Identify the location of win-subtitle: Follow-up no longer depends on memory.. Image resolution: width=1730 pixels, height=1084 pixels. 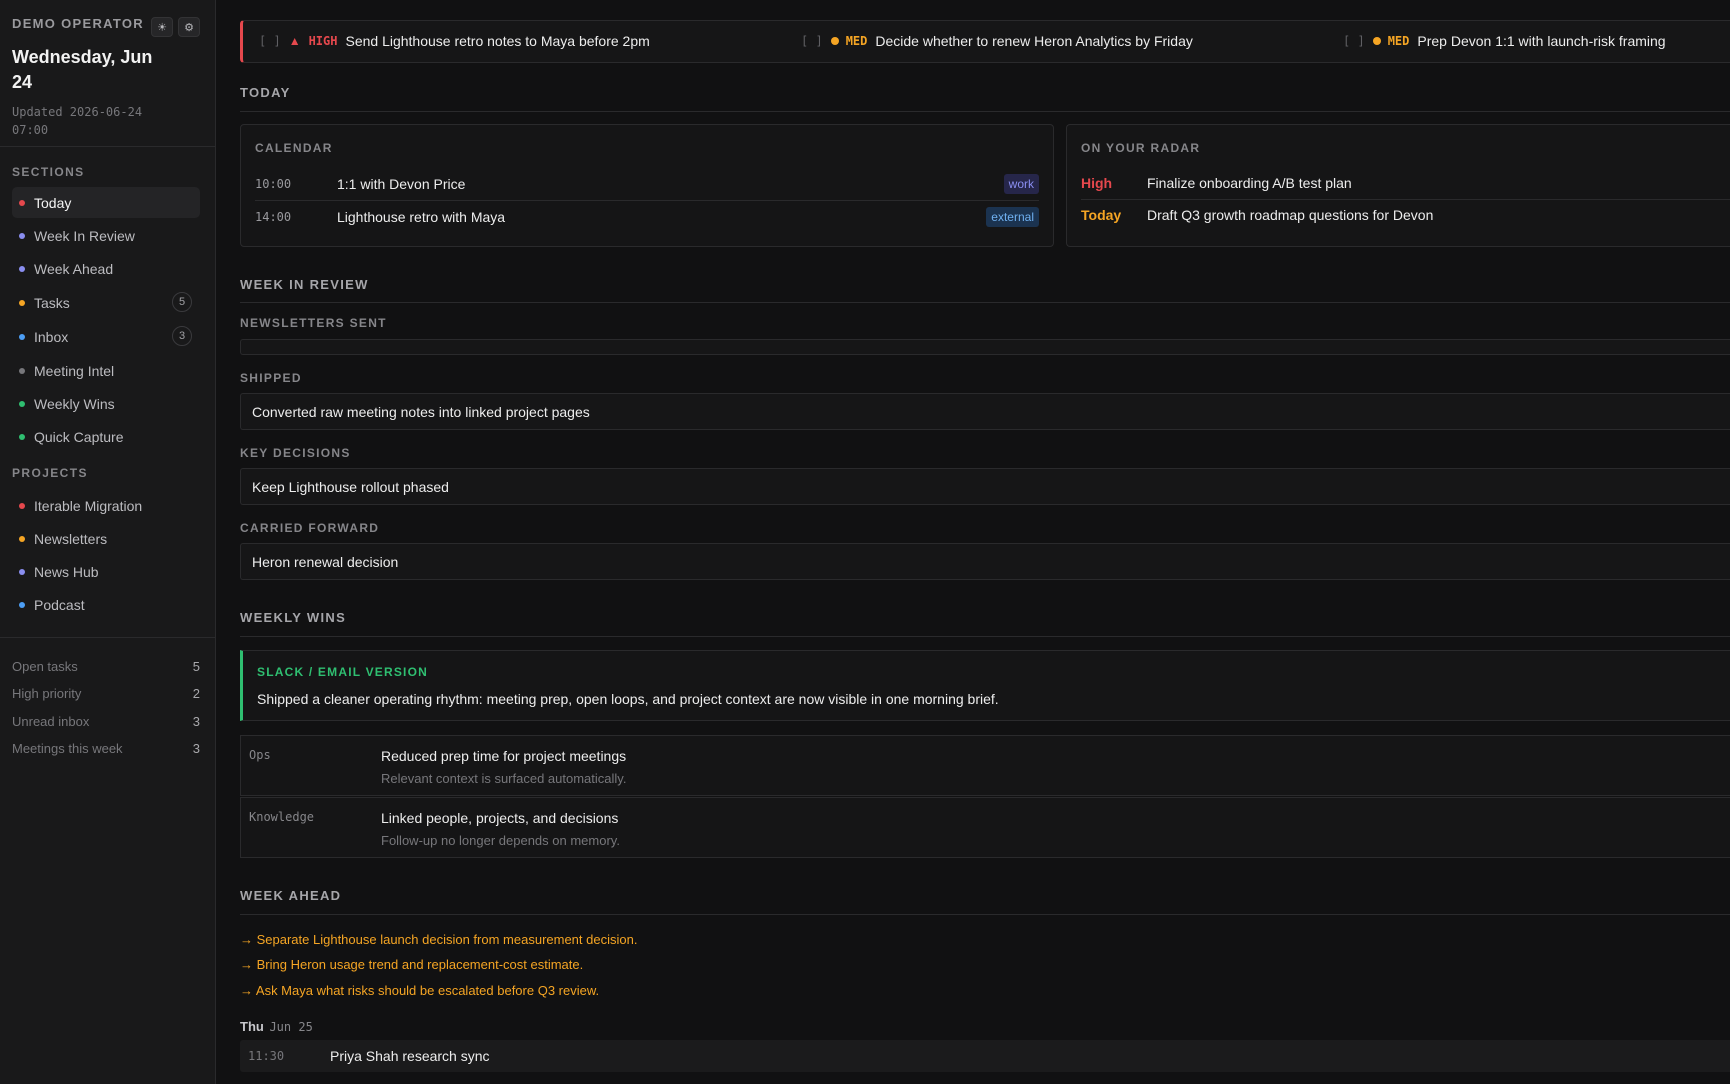
(500, 840).